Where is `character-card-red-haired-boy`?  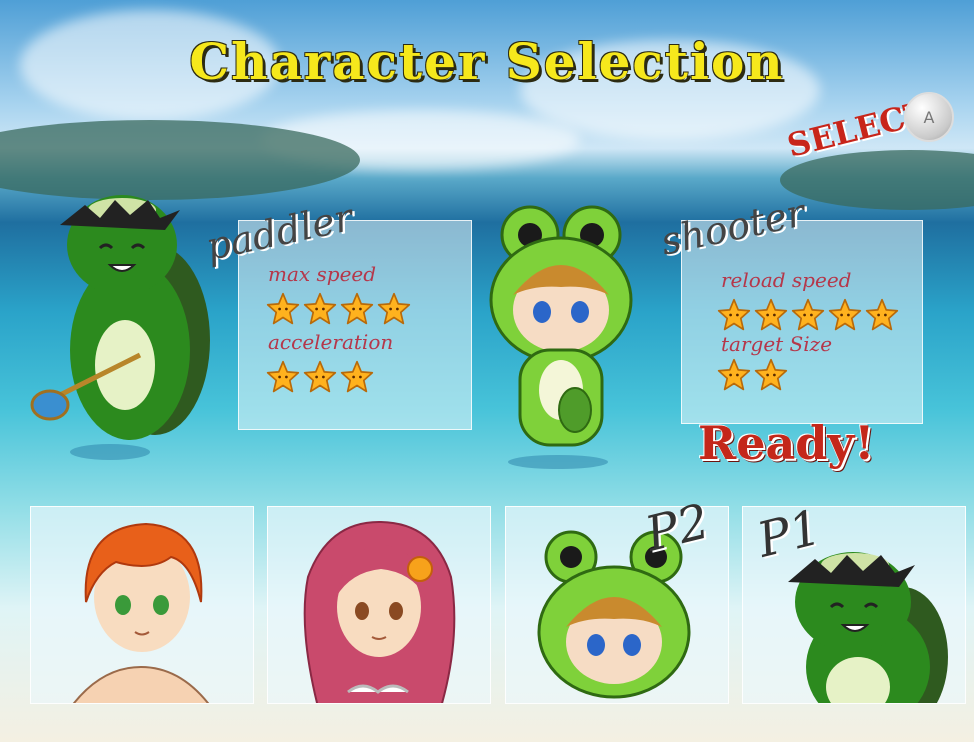
character-card-red-haired-boy is located at coordinates (142, 605).